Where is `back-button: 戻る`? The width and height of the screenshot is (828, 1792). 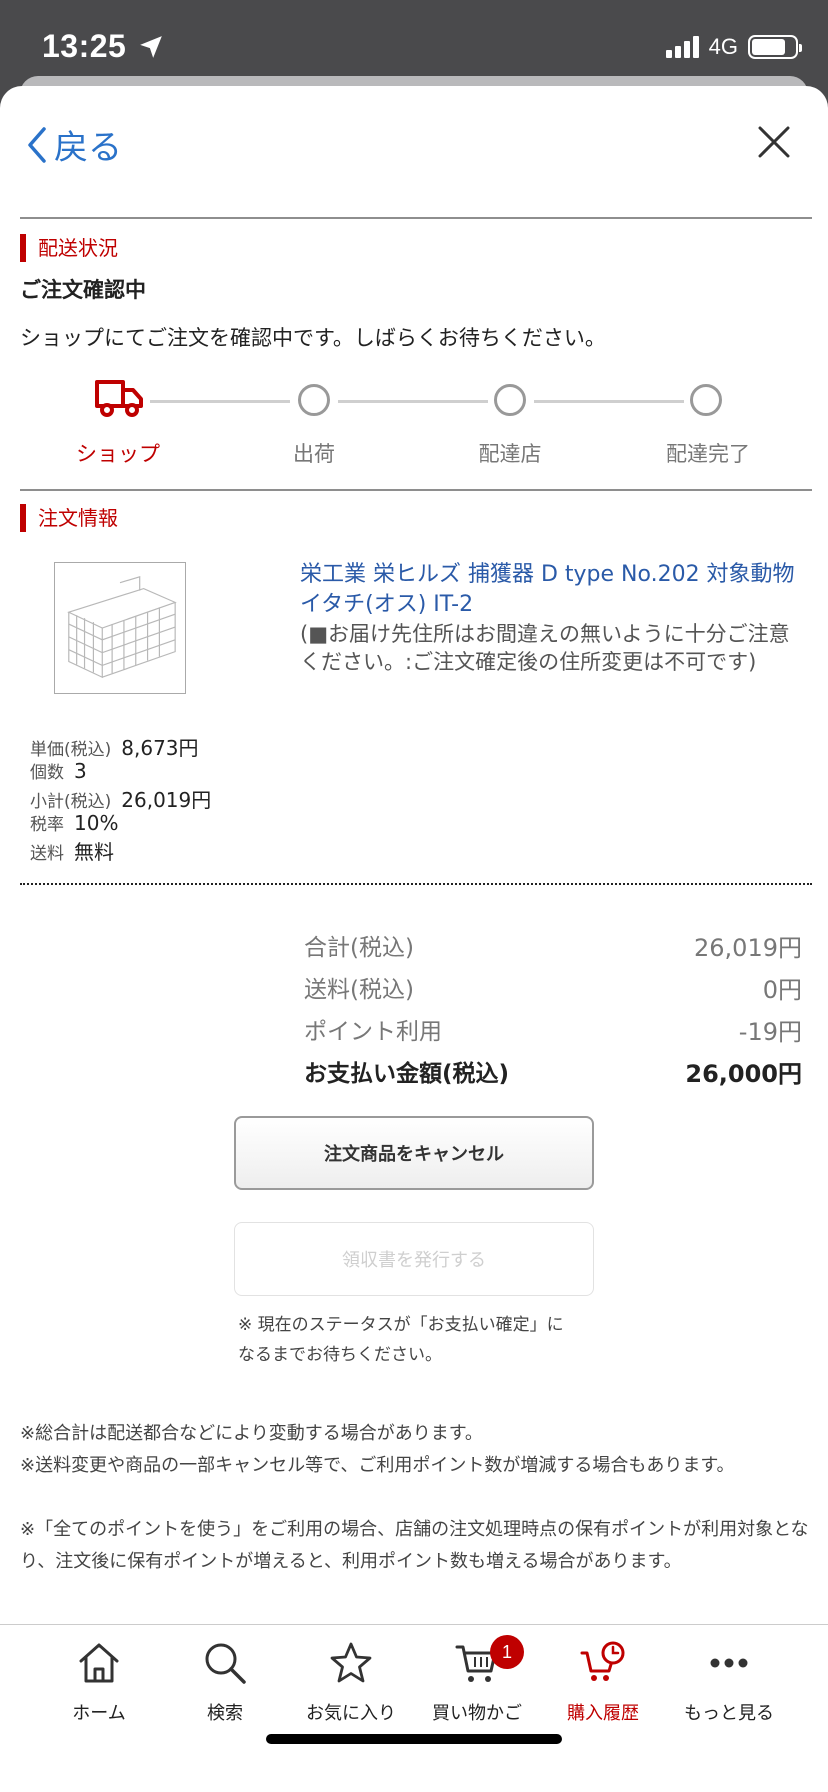 back-button: 戻る is located at coordinates (74, 144).